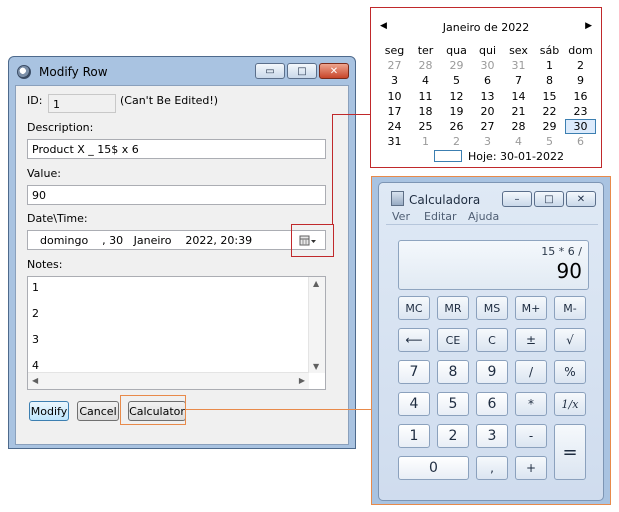 The height and width of the screenshot is (512, 619). I want to click on calendar-day: 20, so click(487, 111).